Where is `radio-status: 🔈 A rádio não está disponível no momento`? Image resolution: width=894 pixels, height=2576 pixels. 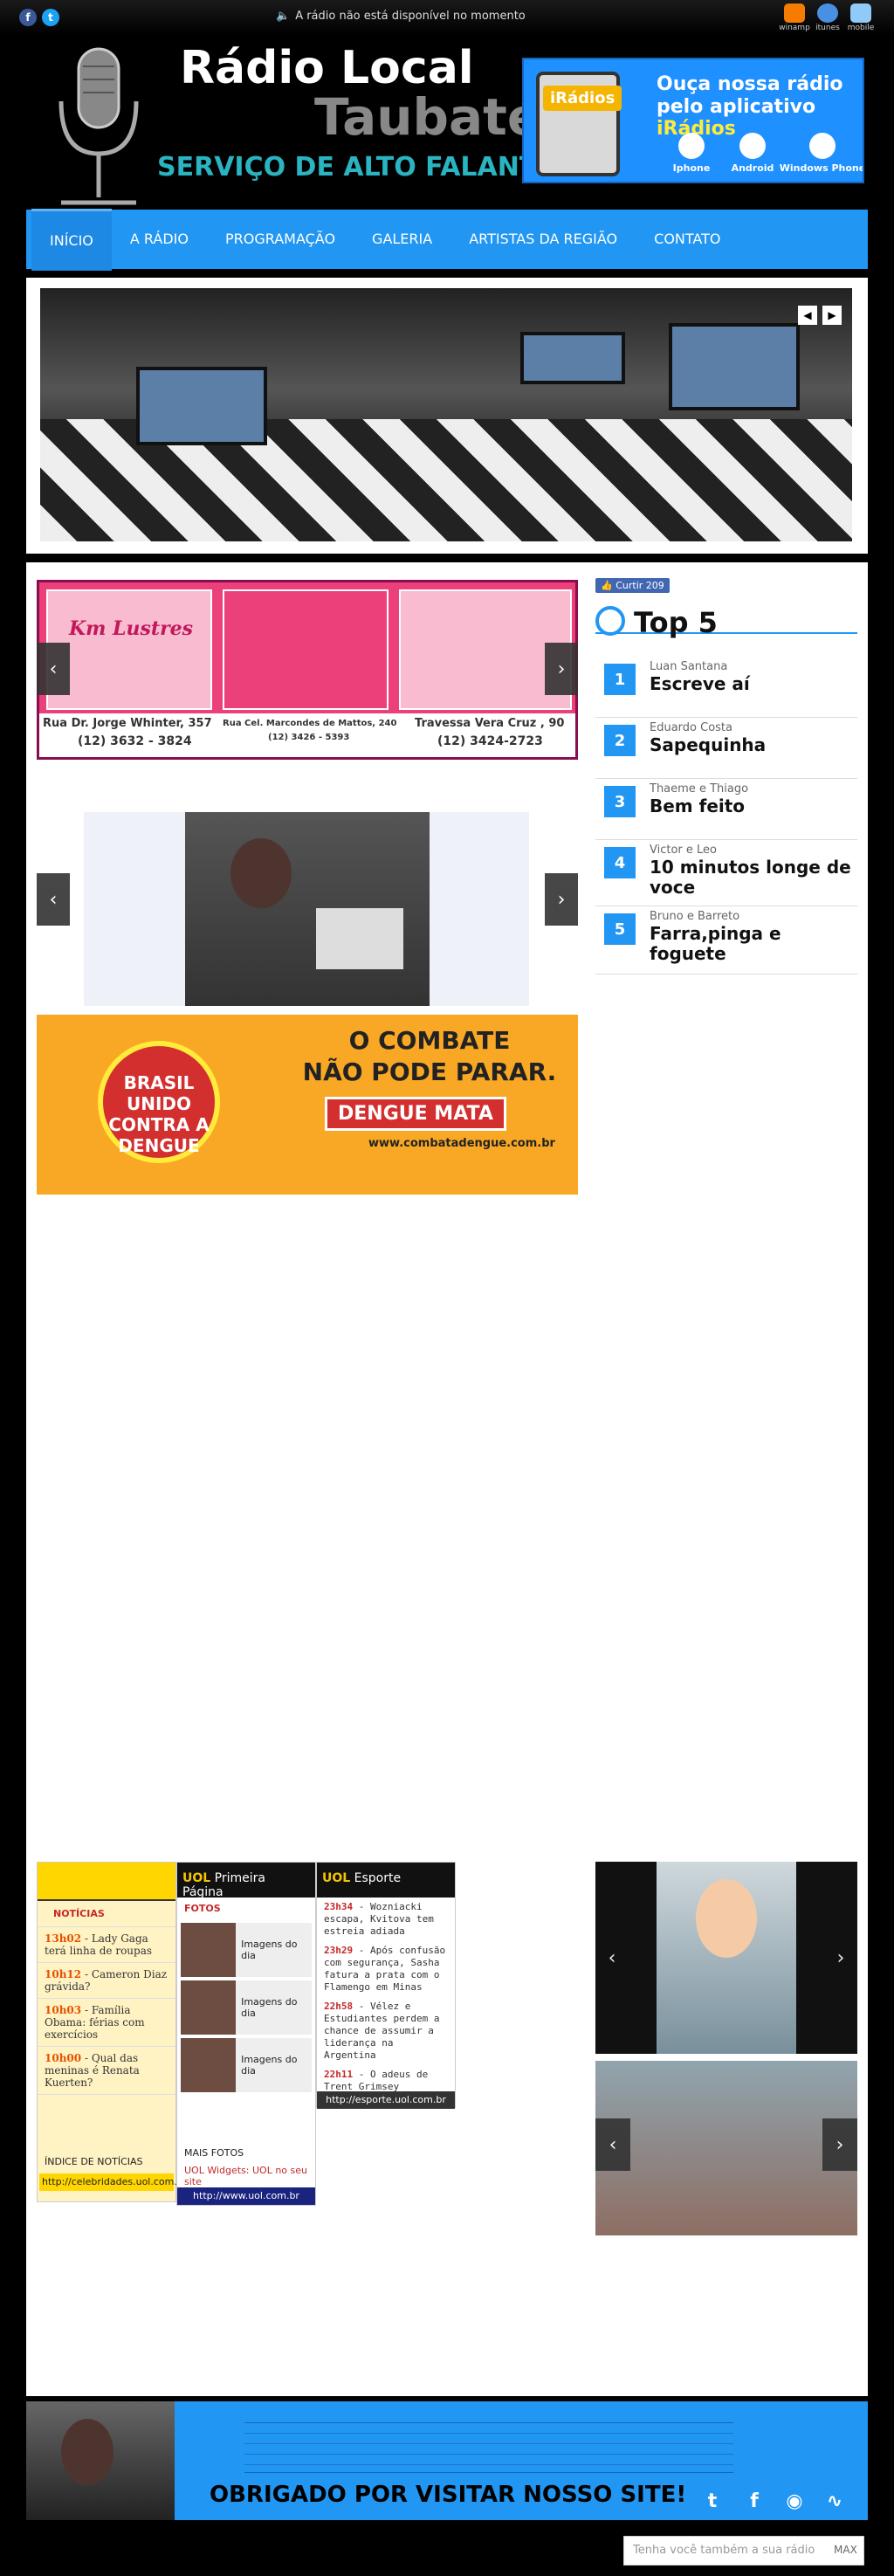 radio-status: 🔈 A rádio não está disponível no momento is located at coordinates (401, 16).